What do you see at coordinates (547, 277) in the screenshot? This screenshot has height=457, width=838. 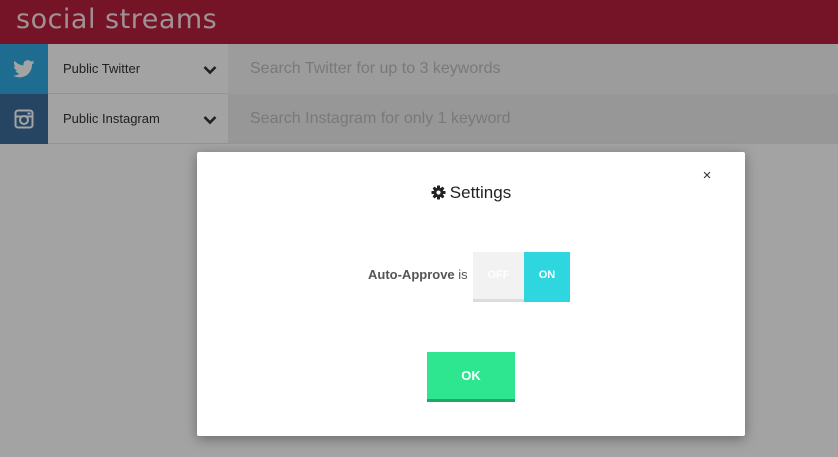 I see `toggle-on-option: ON` at bounding box center [547, 277].